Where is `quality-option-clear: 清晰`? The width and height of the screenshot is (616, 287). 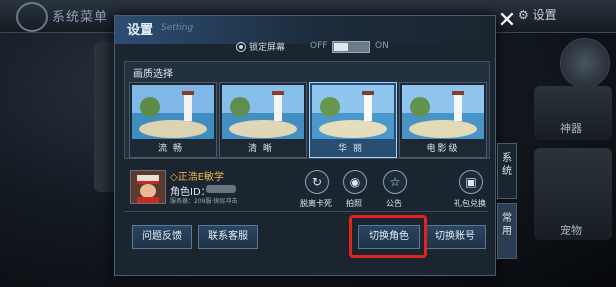 quality-option-clear: 清晰 is located at coordinates (263, 120).